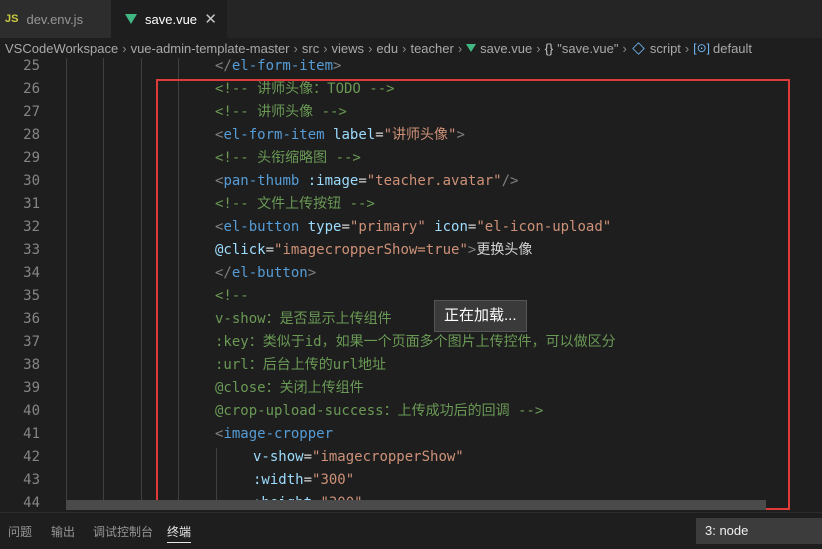 The height and width of the screenshot is (549, 822). I want to click on code-content: <!-- 头衔缩略图 -->, so click(288, 158).